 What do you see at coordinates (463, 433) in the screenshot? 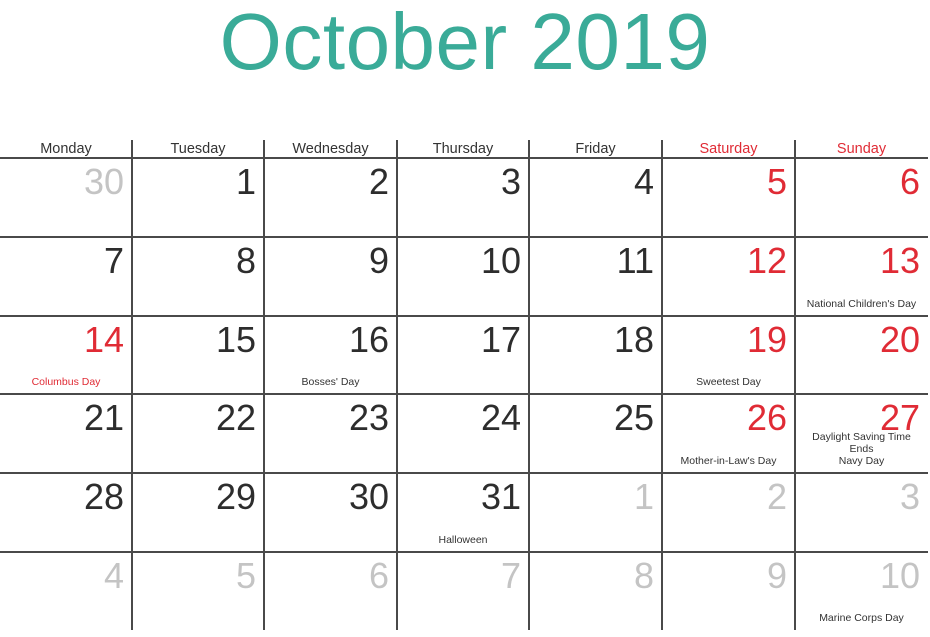
I see `day-cell: 24` at bounding box center [463, 433].